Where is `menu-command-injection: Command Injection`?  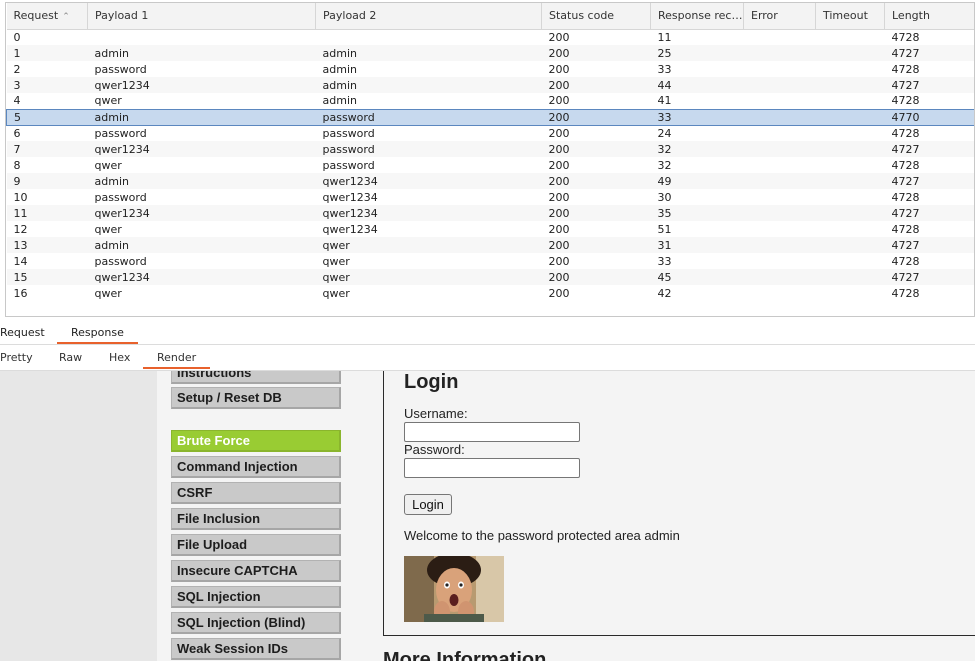
menu-command-injection: Command Injection is located at coordinates (256, 467).